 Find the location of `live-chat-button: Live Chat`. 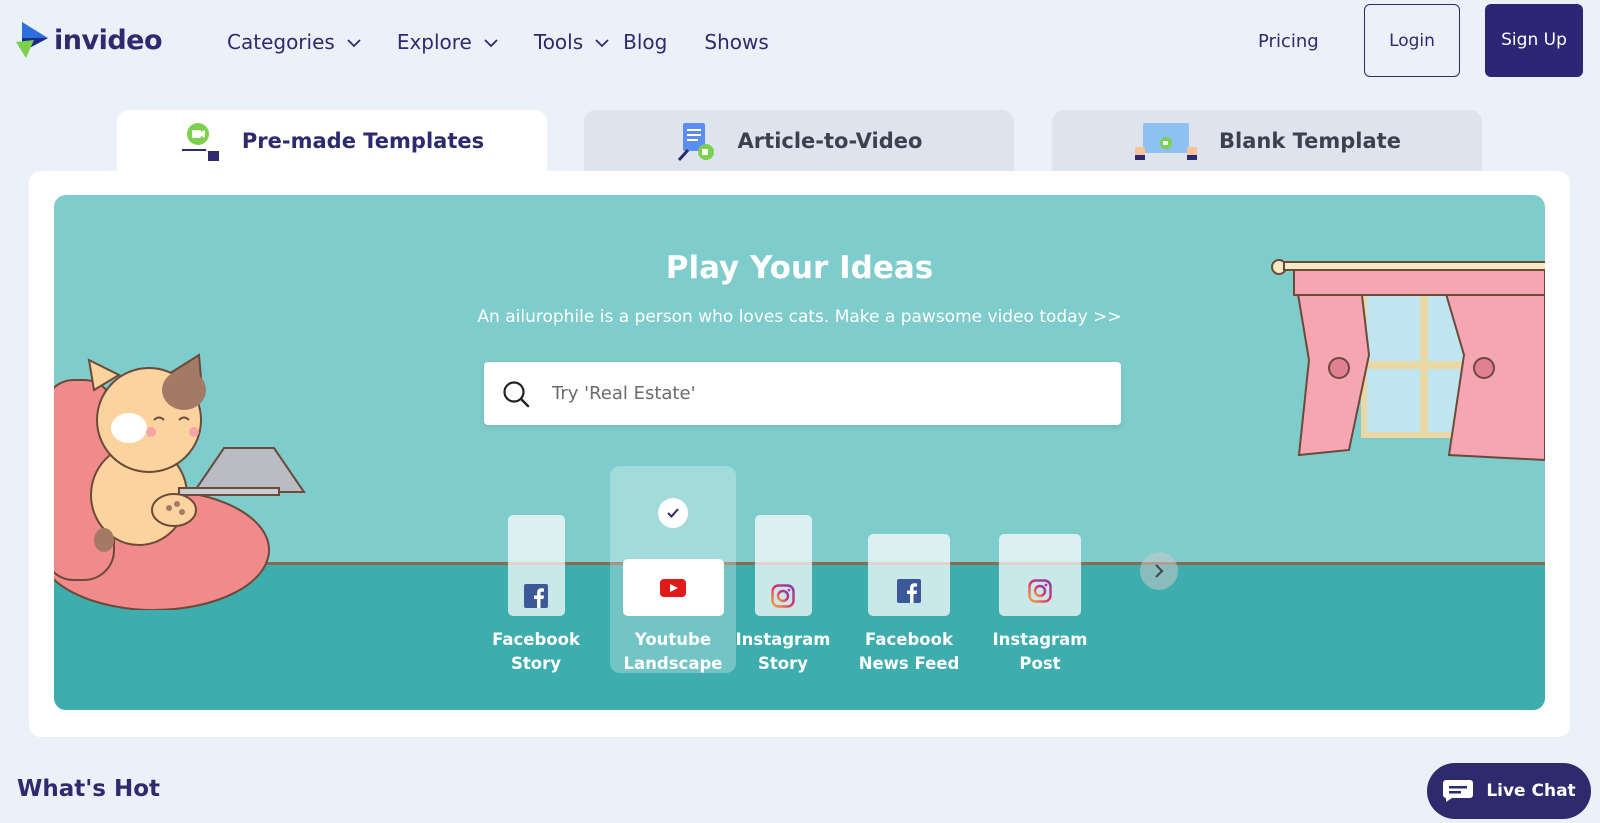

live-chat-button: Live Chat is located at coordinates (1509, 791).